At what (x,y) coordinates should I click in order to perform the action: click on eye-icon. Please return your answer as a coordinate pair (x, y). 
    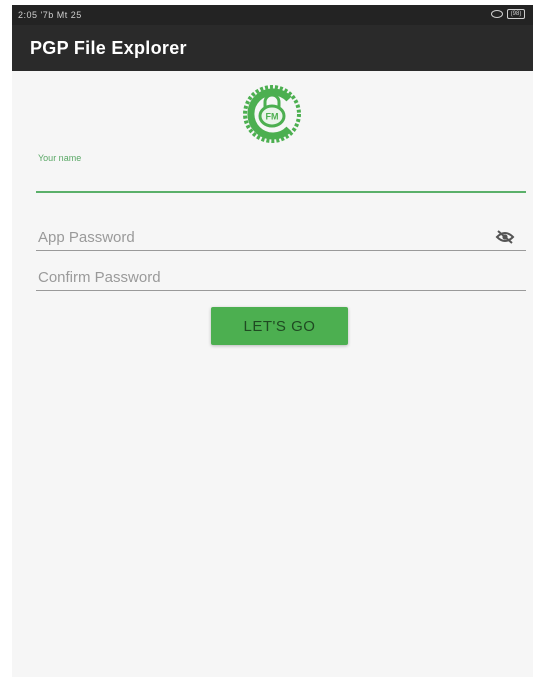
    Looking at the image, I should click on (497, 14).